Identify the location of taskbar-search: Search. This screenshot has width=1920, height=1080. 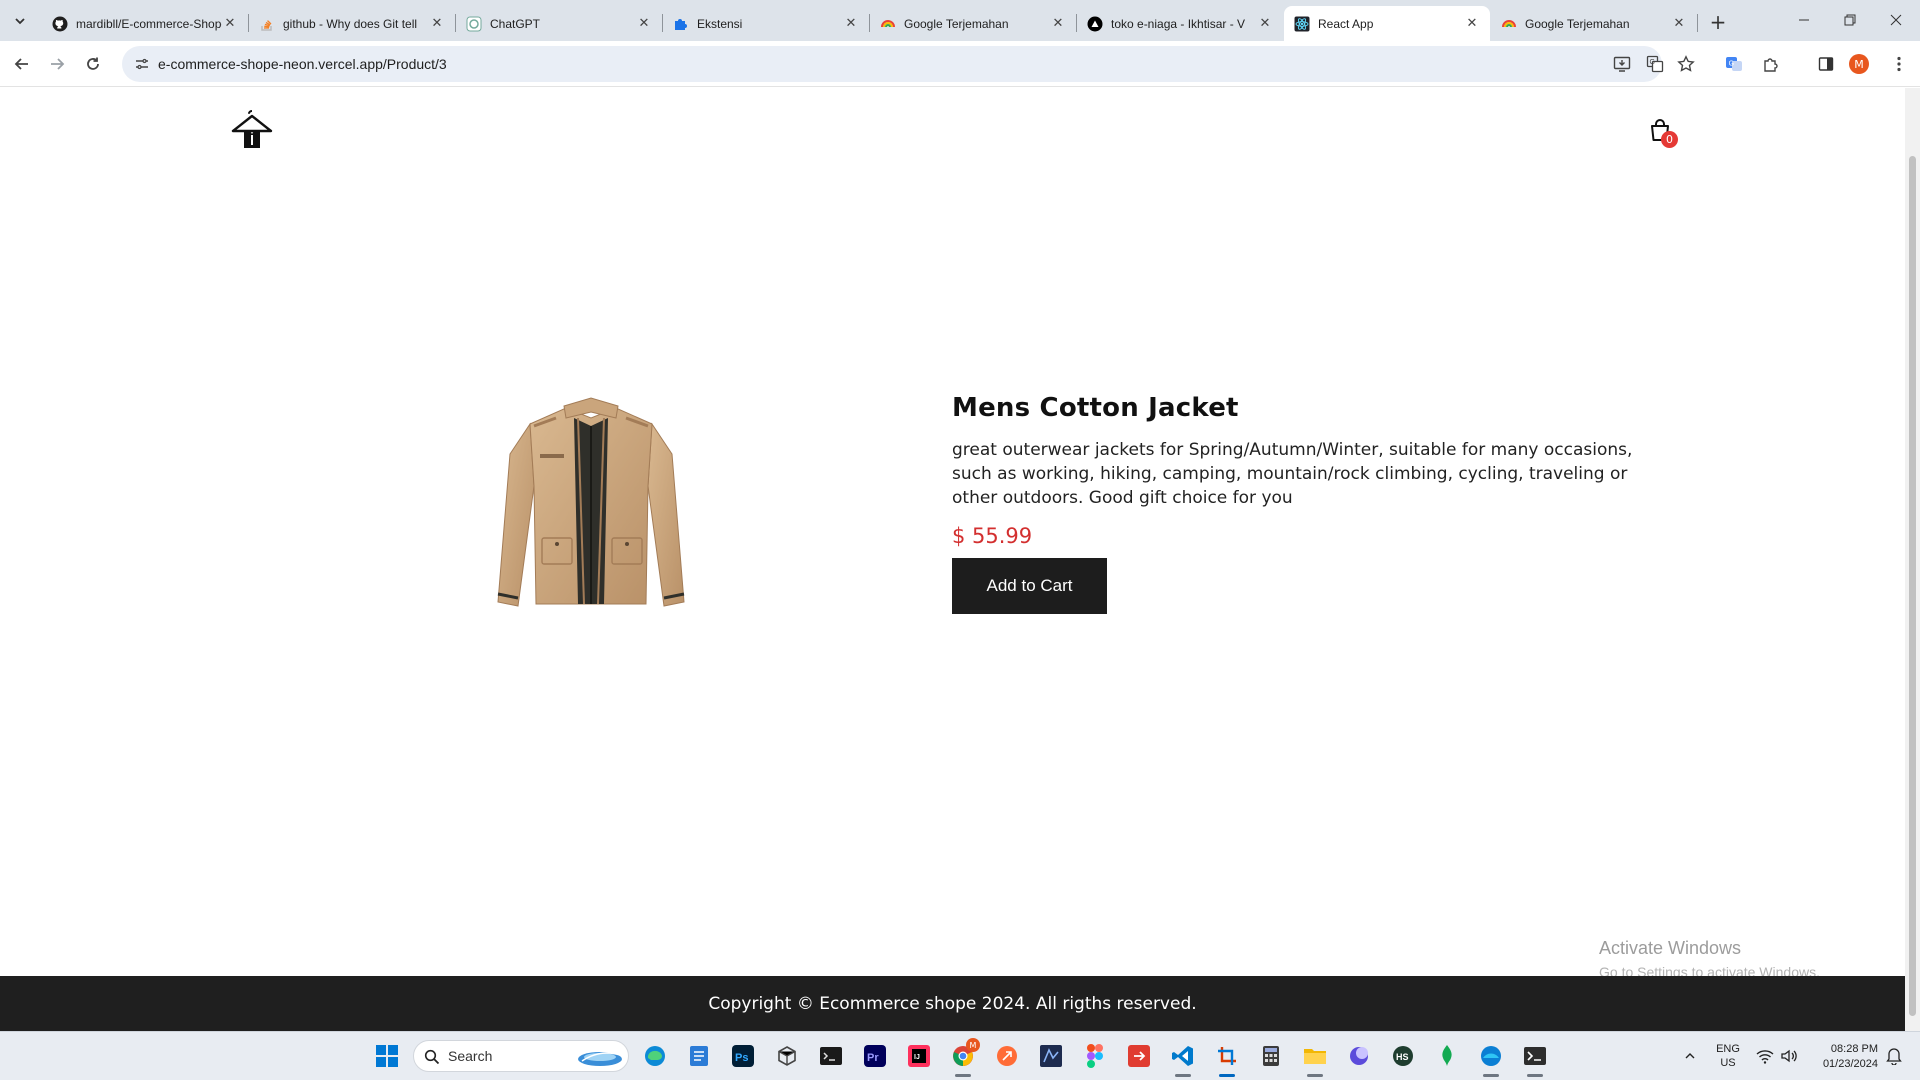
(521, 1056).